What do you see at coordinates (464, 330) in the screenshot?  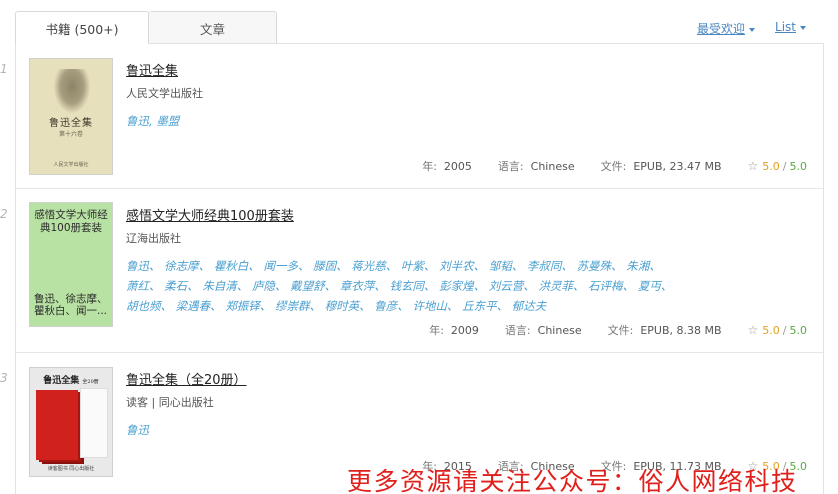 I see `book-year: 2009` at bounding box center [464, 330].